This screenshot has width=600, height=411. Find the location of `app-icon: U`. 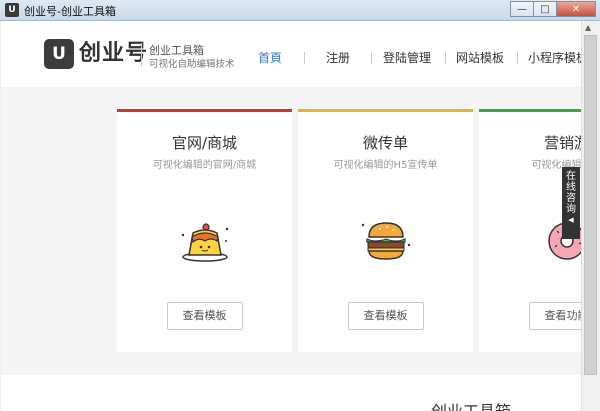

app-icon: U is located at coordinates (12, 10).